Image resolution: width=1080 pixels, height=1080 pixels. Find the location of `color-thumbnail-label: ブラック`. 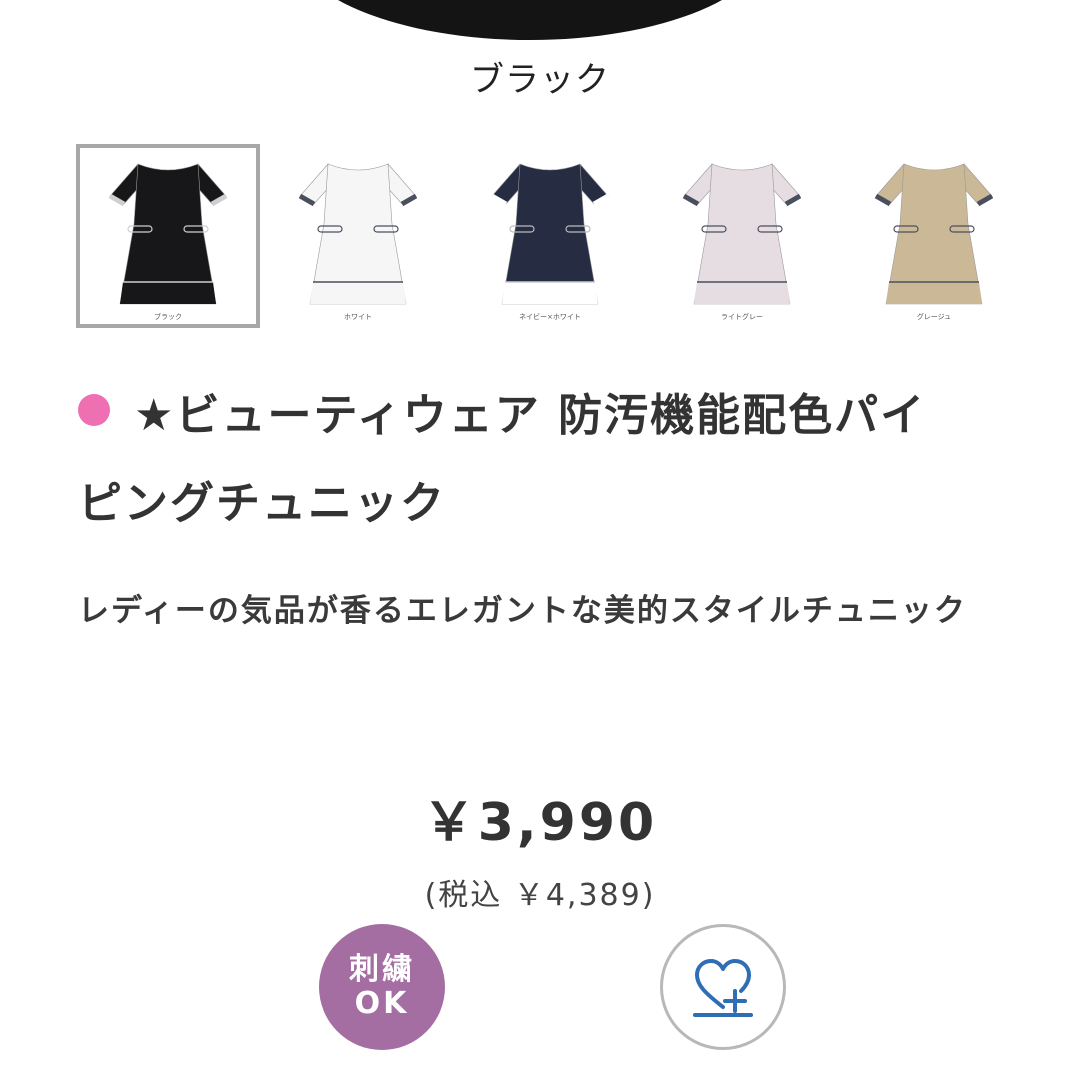

color-thumbnail-label: ブラック is located at coordinates (168, 317).